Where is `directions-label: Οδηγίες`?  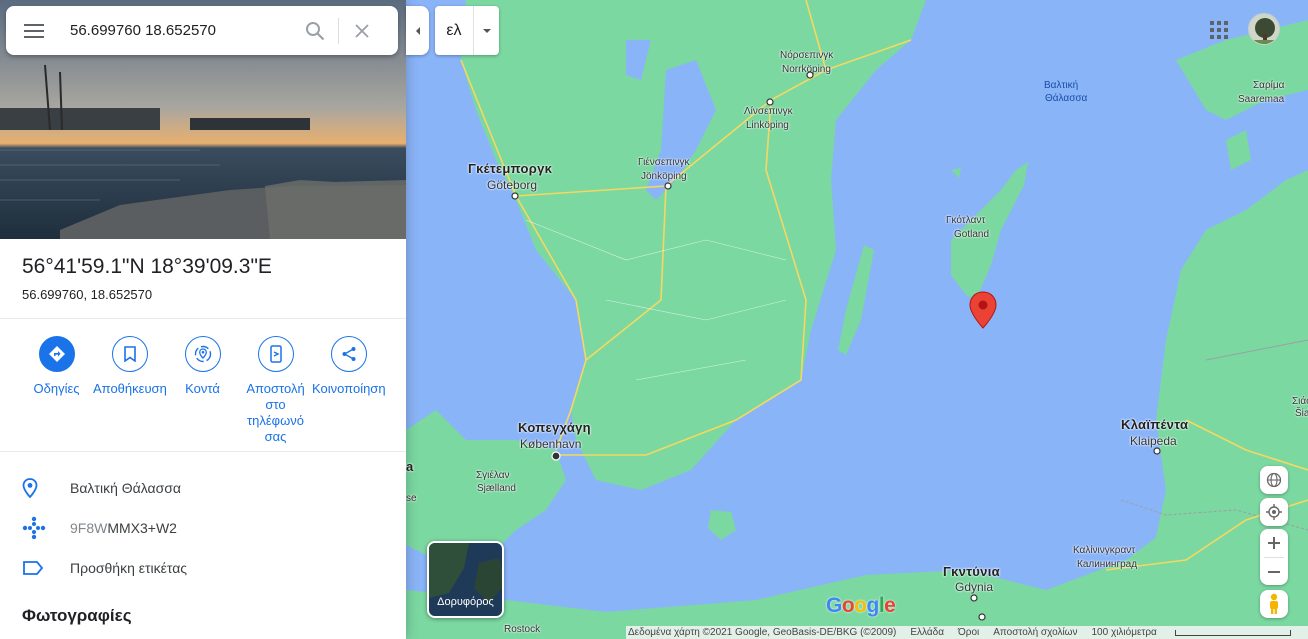 directions-label: Οδηγίες is located at coordinates (56, 388).